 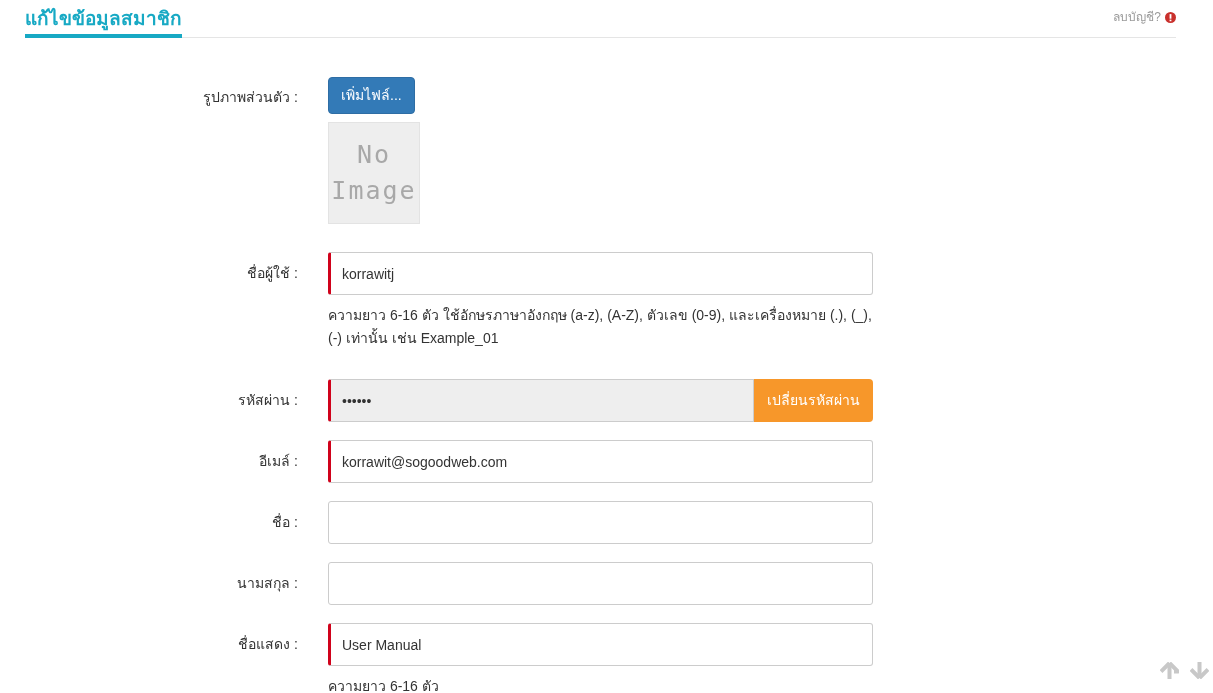 What do you see at coordinates (374, 191) in the screenshot?
I see `placeholder-text: Image` at bounding box center [374, 191].